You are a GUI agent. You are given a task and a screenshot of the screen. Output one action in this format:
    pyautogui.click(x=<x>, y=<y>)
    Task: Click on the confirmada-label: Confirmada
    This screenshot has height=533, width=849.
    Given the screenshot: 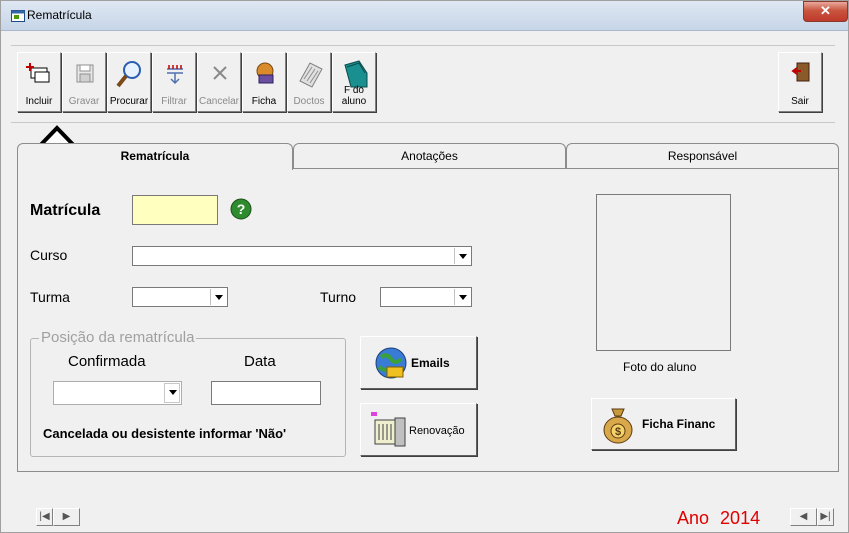 What is the action you would take?
    pyautogui.click(x=107, y=361)
    